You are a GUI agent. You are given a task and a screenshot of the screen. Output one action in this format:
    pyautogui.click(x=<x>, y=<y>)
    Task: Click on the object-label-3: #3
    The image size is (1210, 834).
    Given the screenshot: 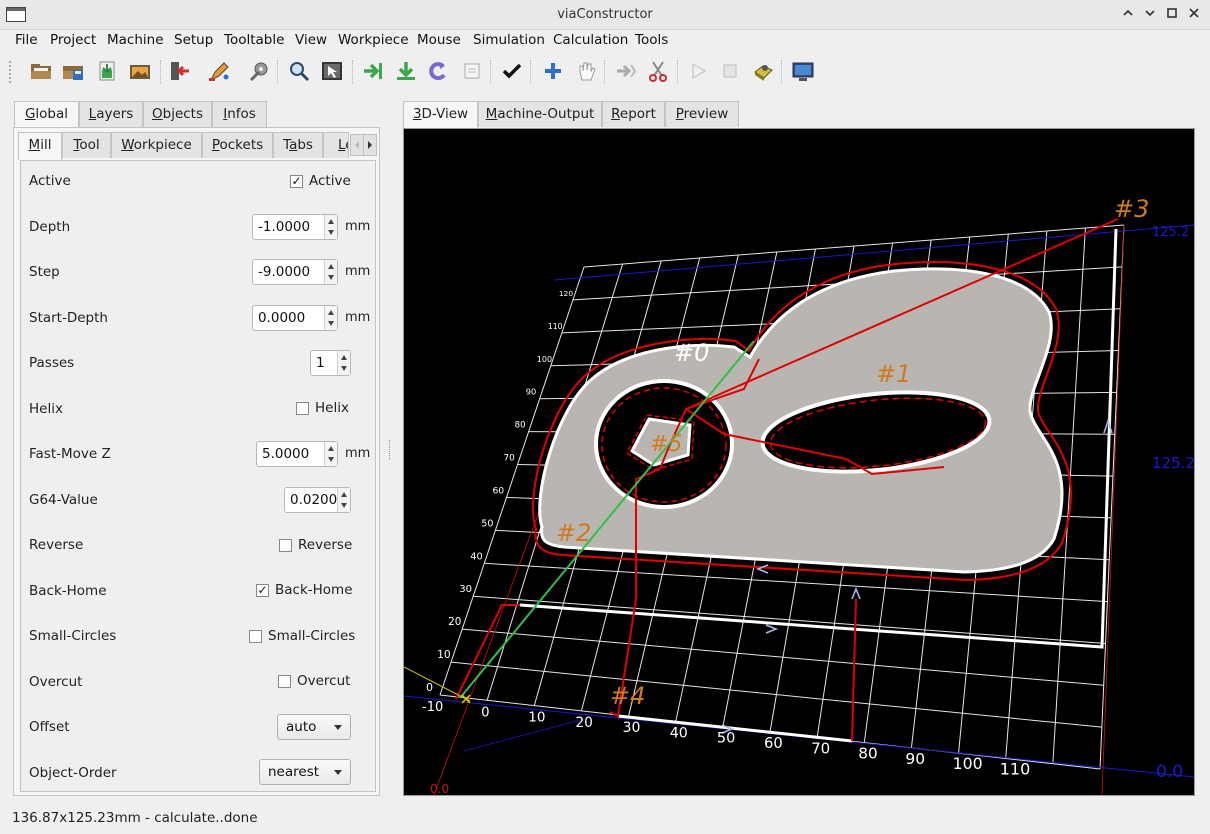 What is the action you would take?
    pyautogui.click(x=1131, y=209)
    